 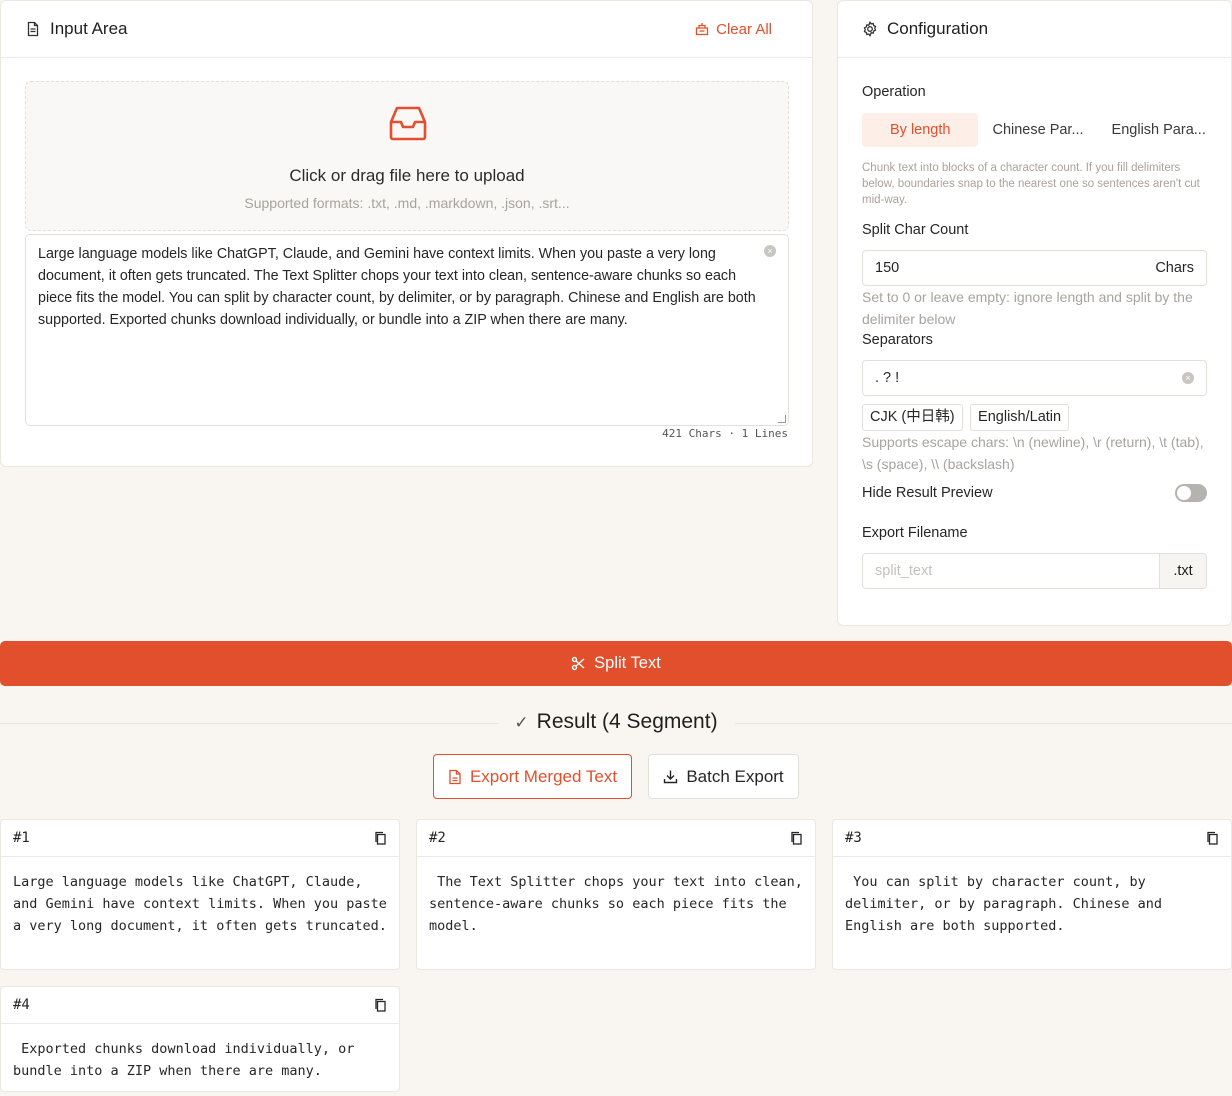 I want to click on export-filename-label: Export Filename, so click(x=915, y=533).